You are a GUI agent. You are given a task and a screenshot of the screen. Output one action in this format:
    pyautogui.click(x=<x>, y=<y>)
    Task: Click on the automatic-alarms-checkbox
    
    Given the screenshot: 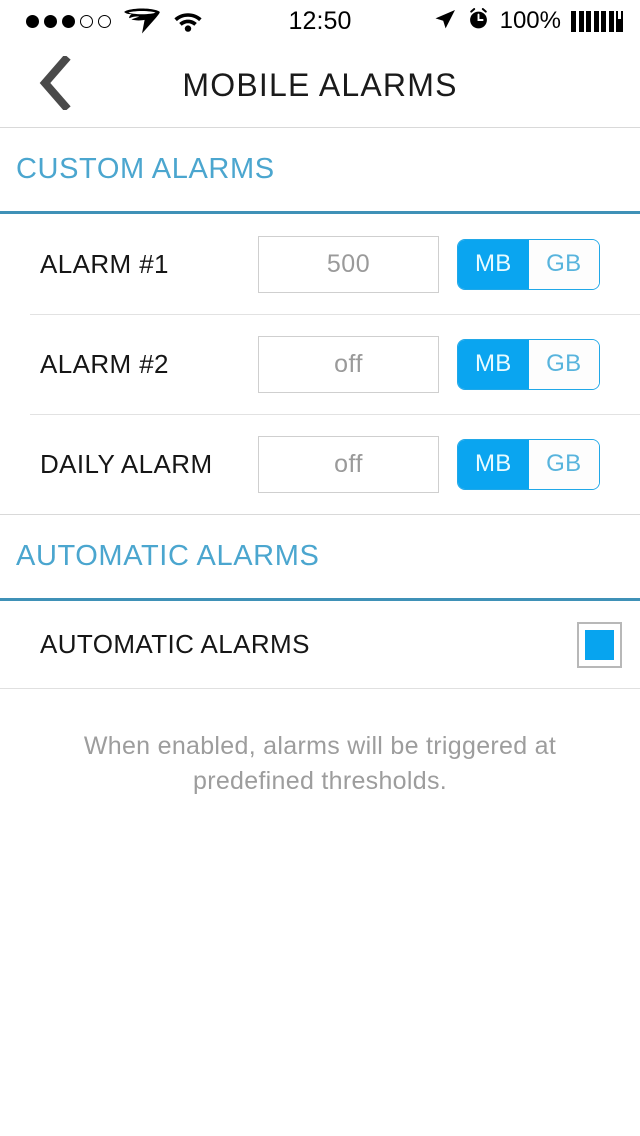 What is the action you would take?
    pyautogui.click(x=599, y=644)
    